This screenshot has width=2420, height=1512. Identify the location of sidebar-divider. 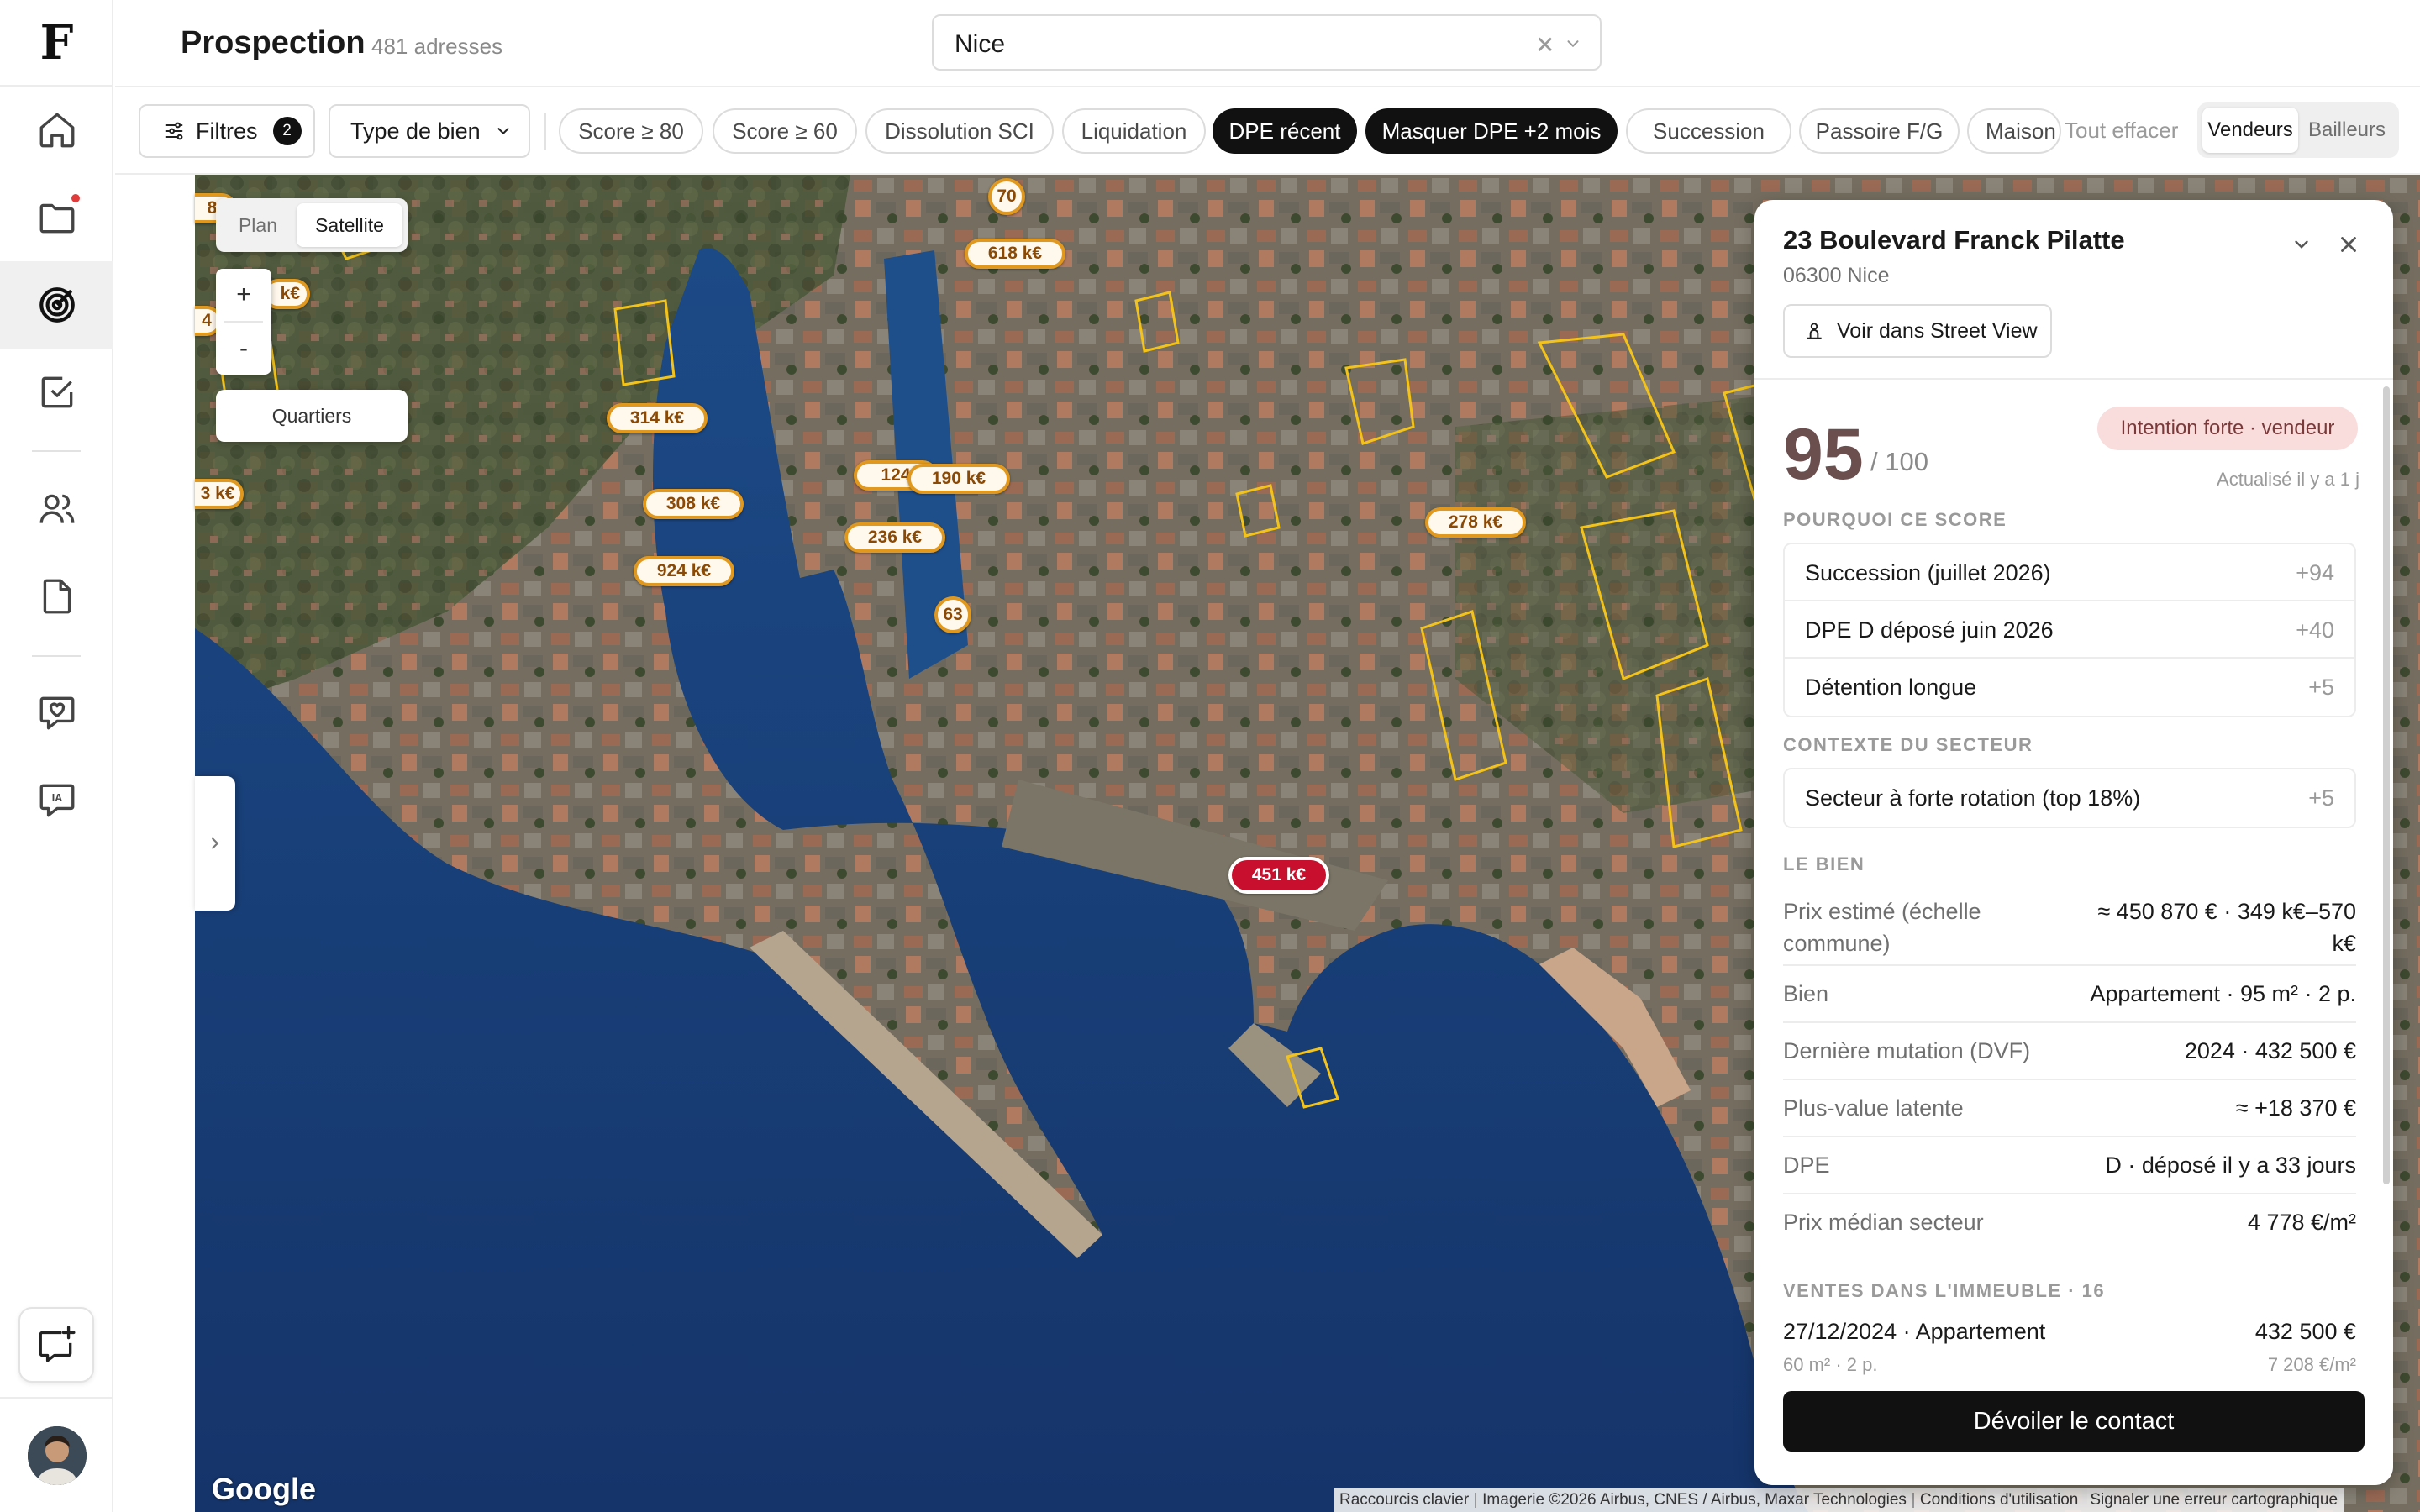
(56, 656).